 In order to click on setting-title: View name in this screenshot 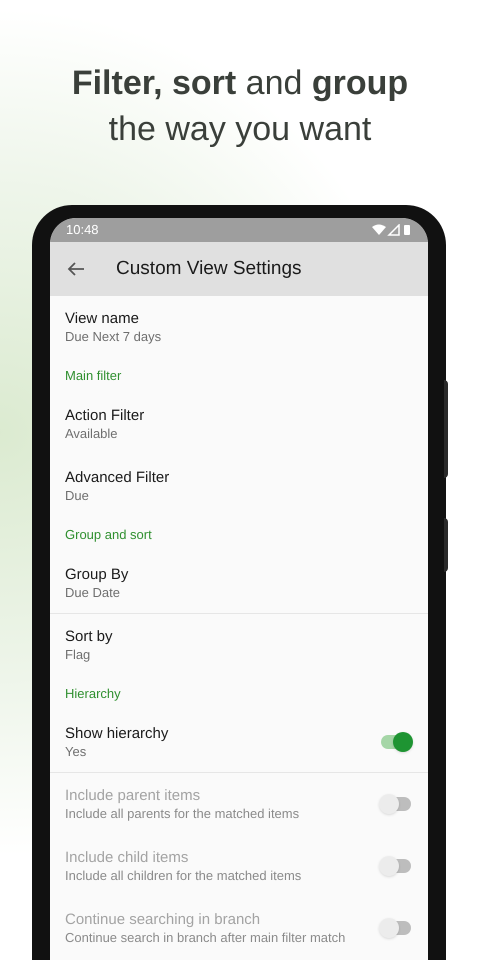, I will do `click(102, 318)`.